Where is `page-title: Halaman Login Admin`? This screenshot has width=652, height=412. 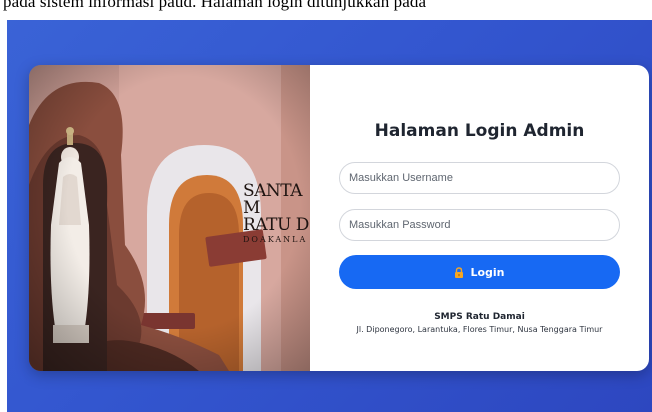 page-title: Halaman Login Admin is located at coordinates (479, 131).